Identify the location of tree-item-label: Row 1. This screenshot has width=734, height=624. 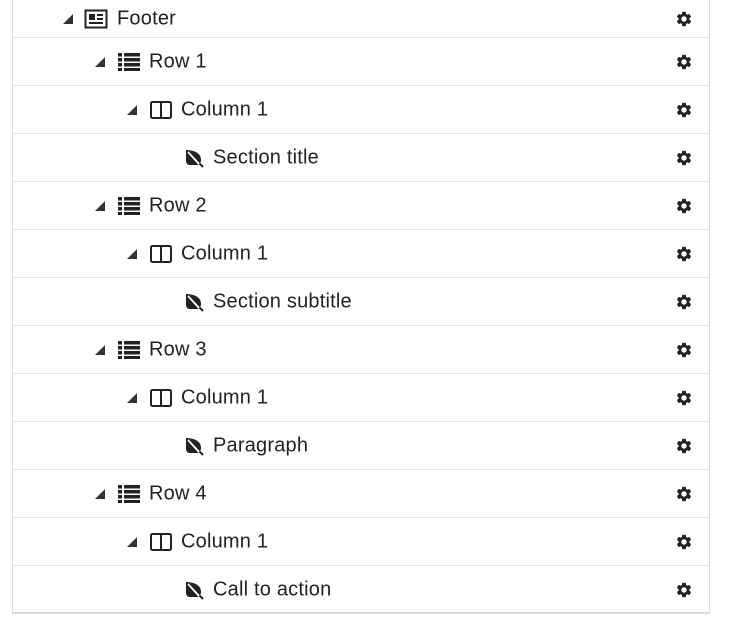
(178, 61).